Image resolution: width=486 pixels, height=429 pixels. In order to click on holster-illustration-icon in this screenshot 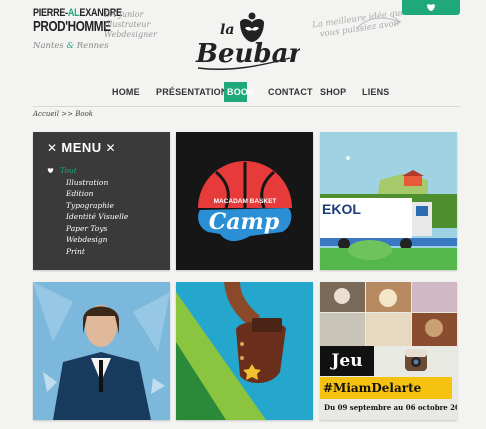, I will do `click(244, 351)`.